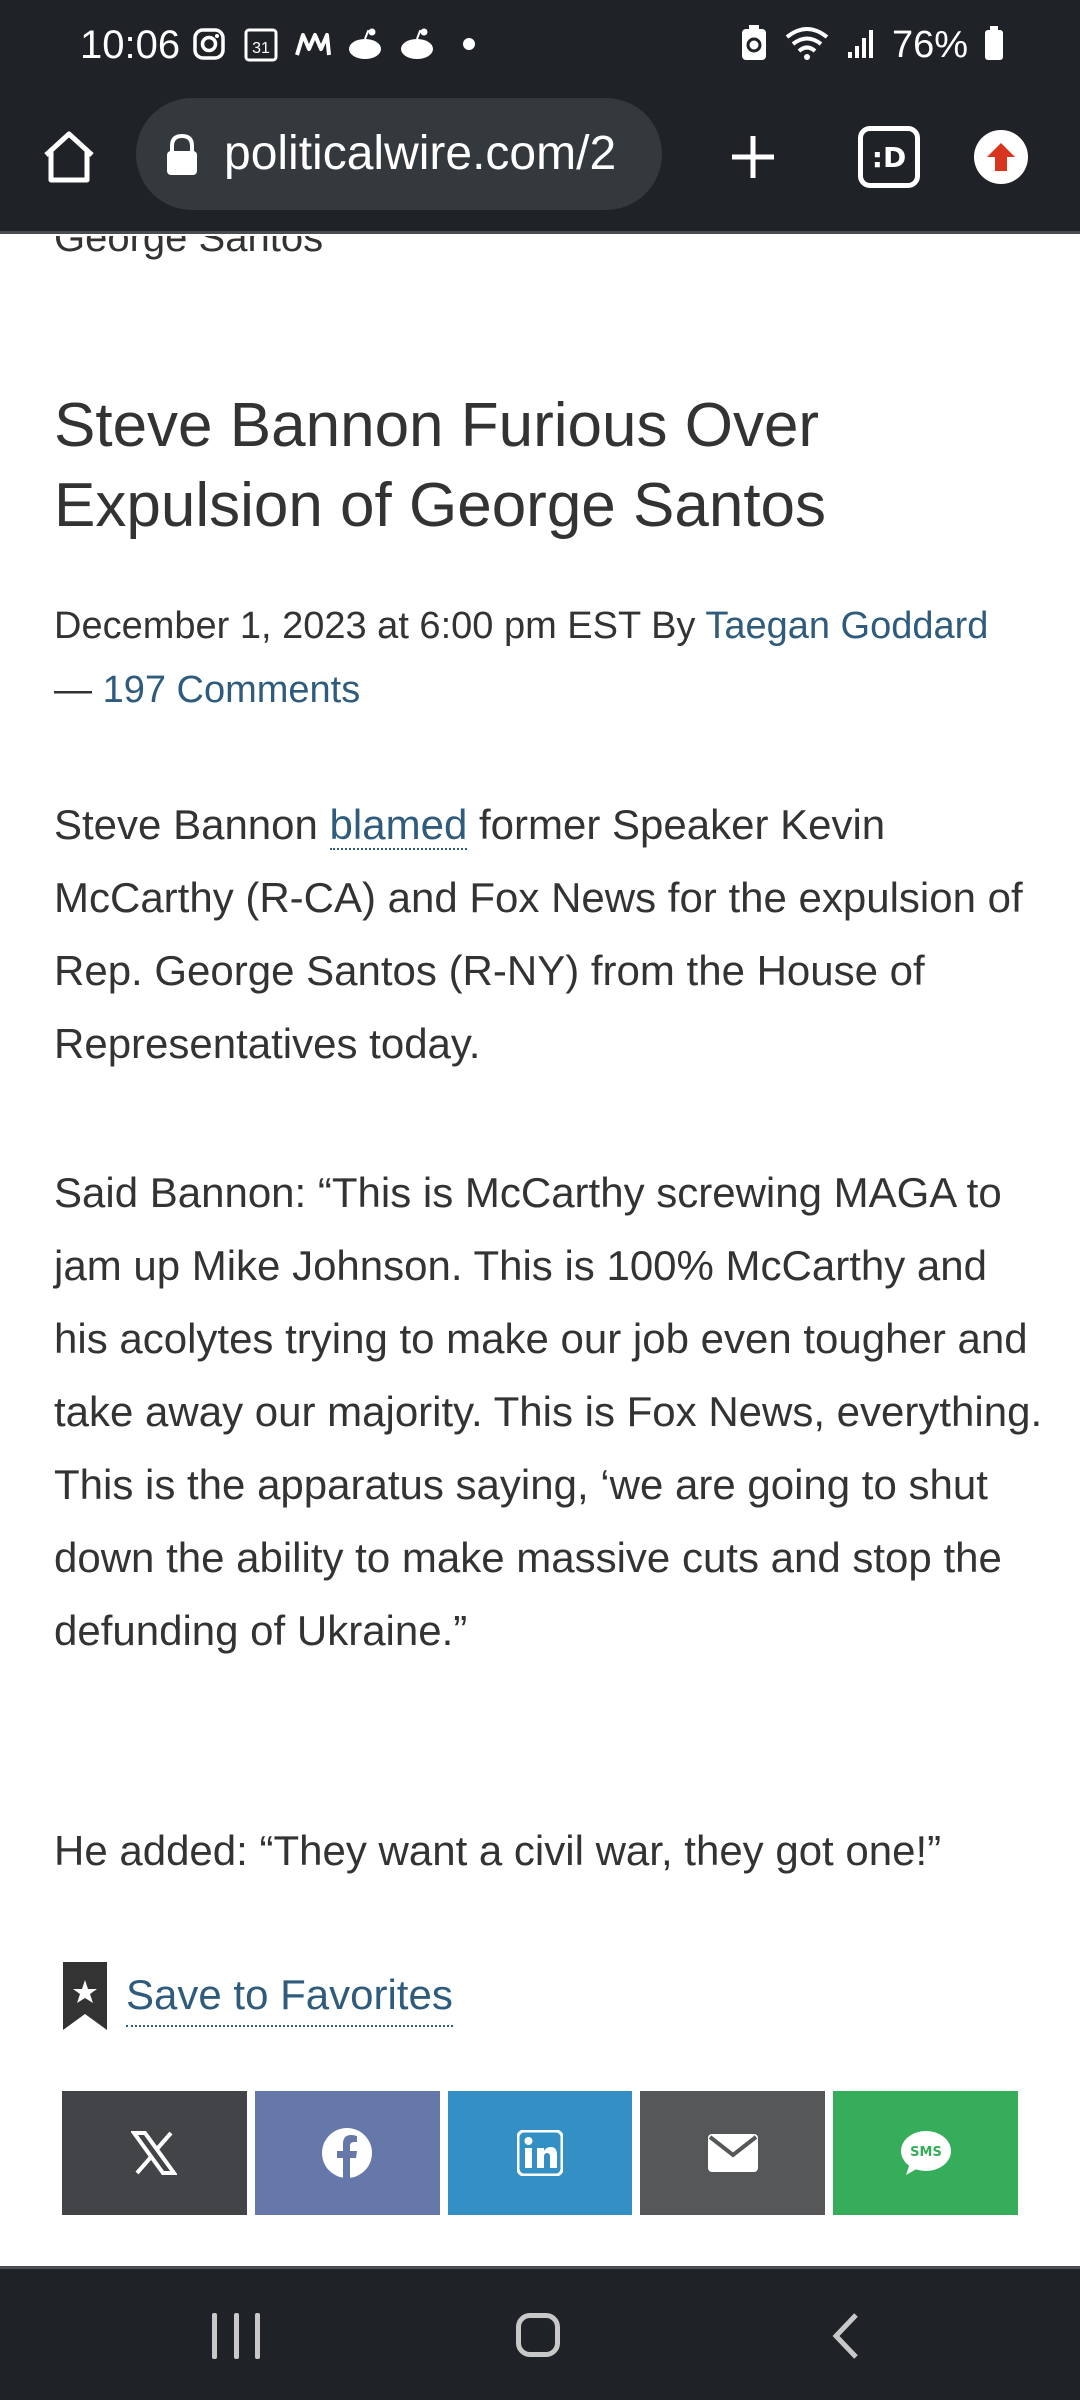 The height and width of the screenshot is (2400, 1080). What do you see at coordinates (232, 690) in the screenshot?
I see `comments-link: 197 Comments` at bounding box center [232, 690].